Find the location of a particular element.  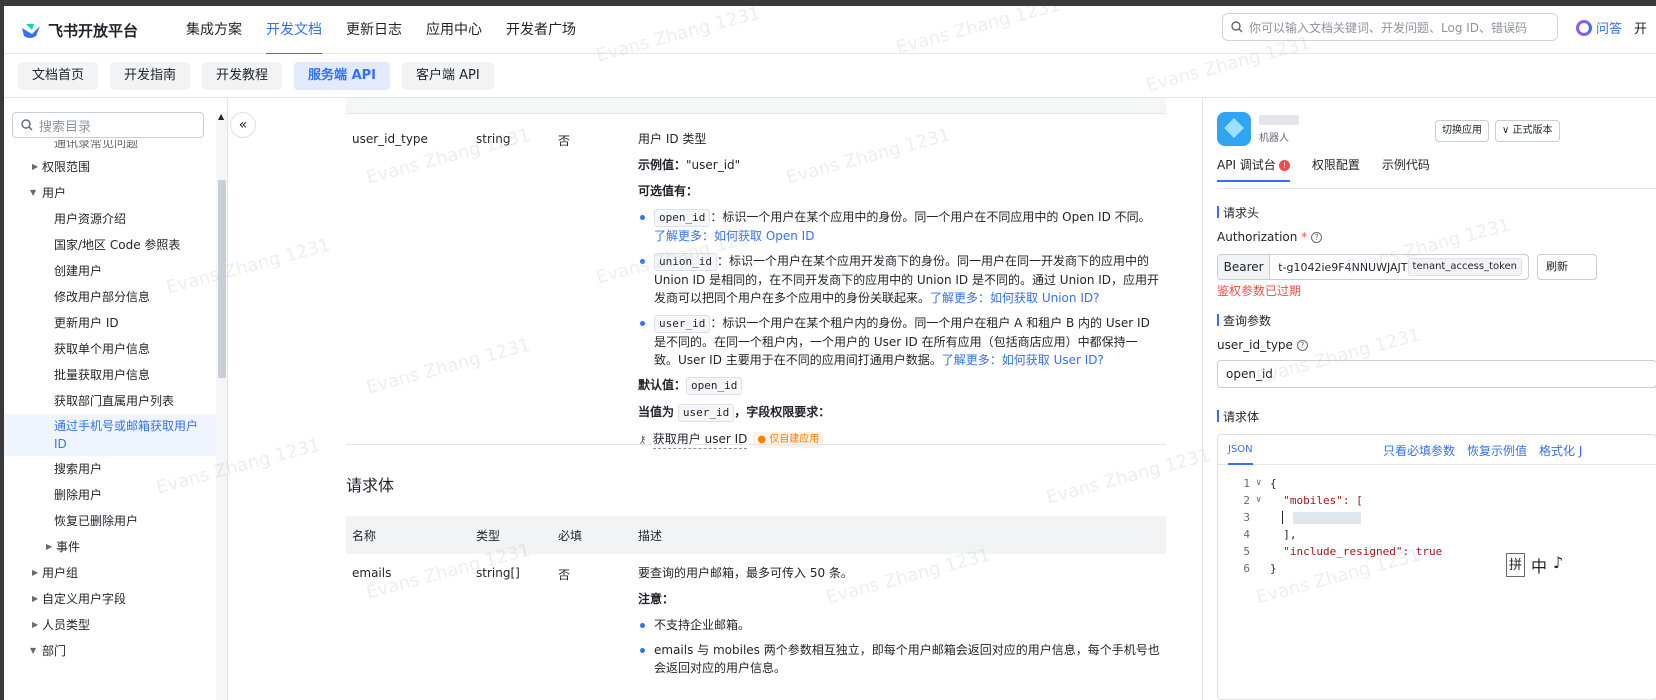

tree-item: 修改用户部分信息 is located at coordinates (110, 297).